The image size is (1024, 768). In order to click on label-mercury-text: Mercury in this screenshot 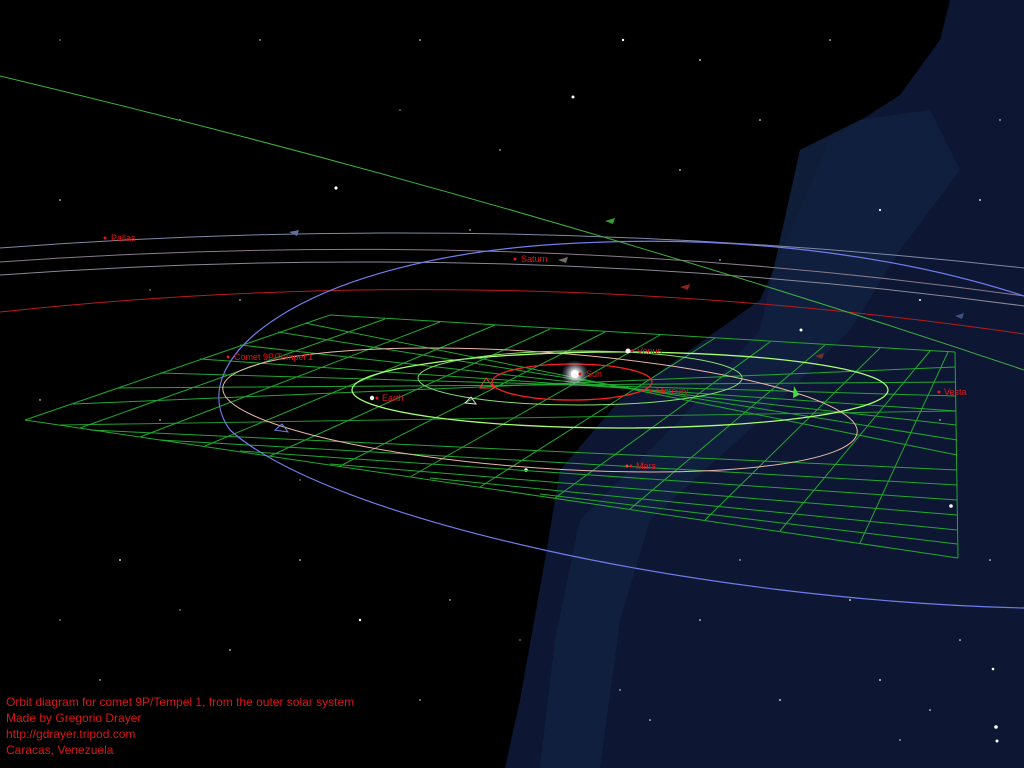, I will do `click(672, 391)`.